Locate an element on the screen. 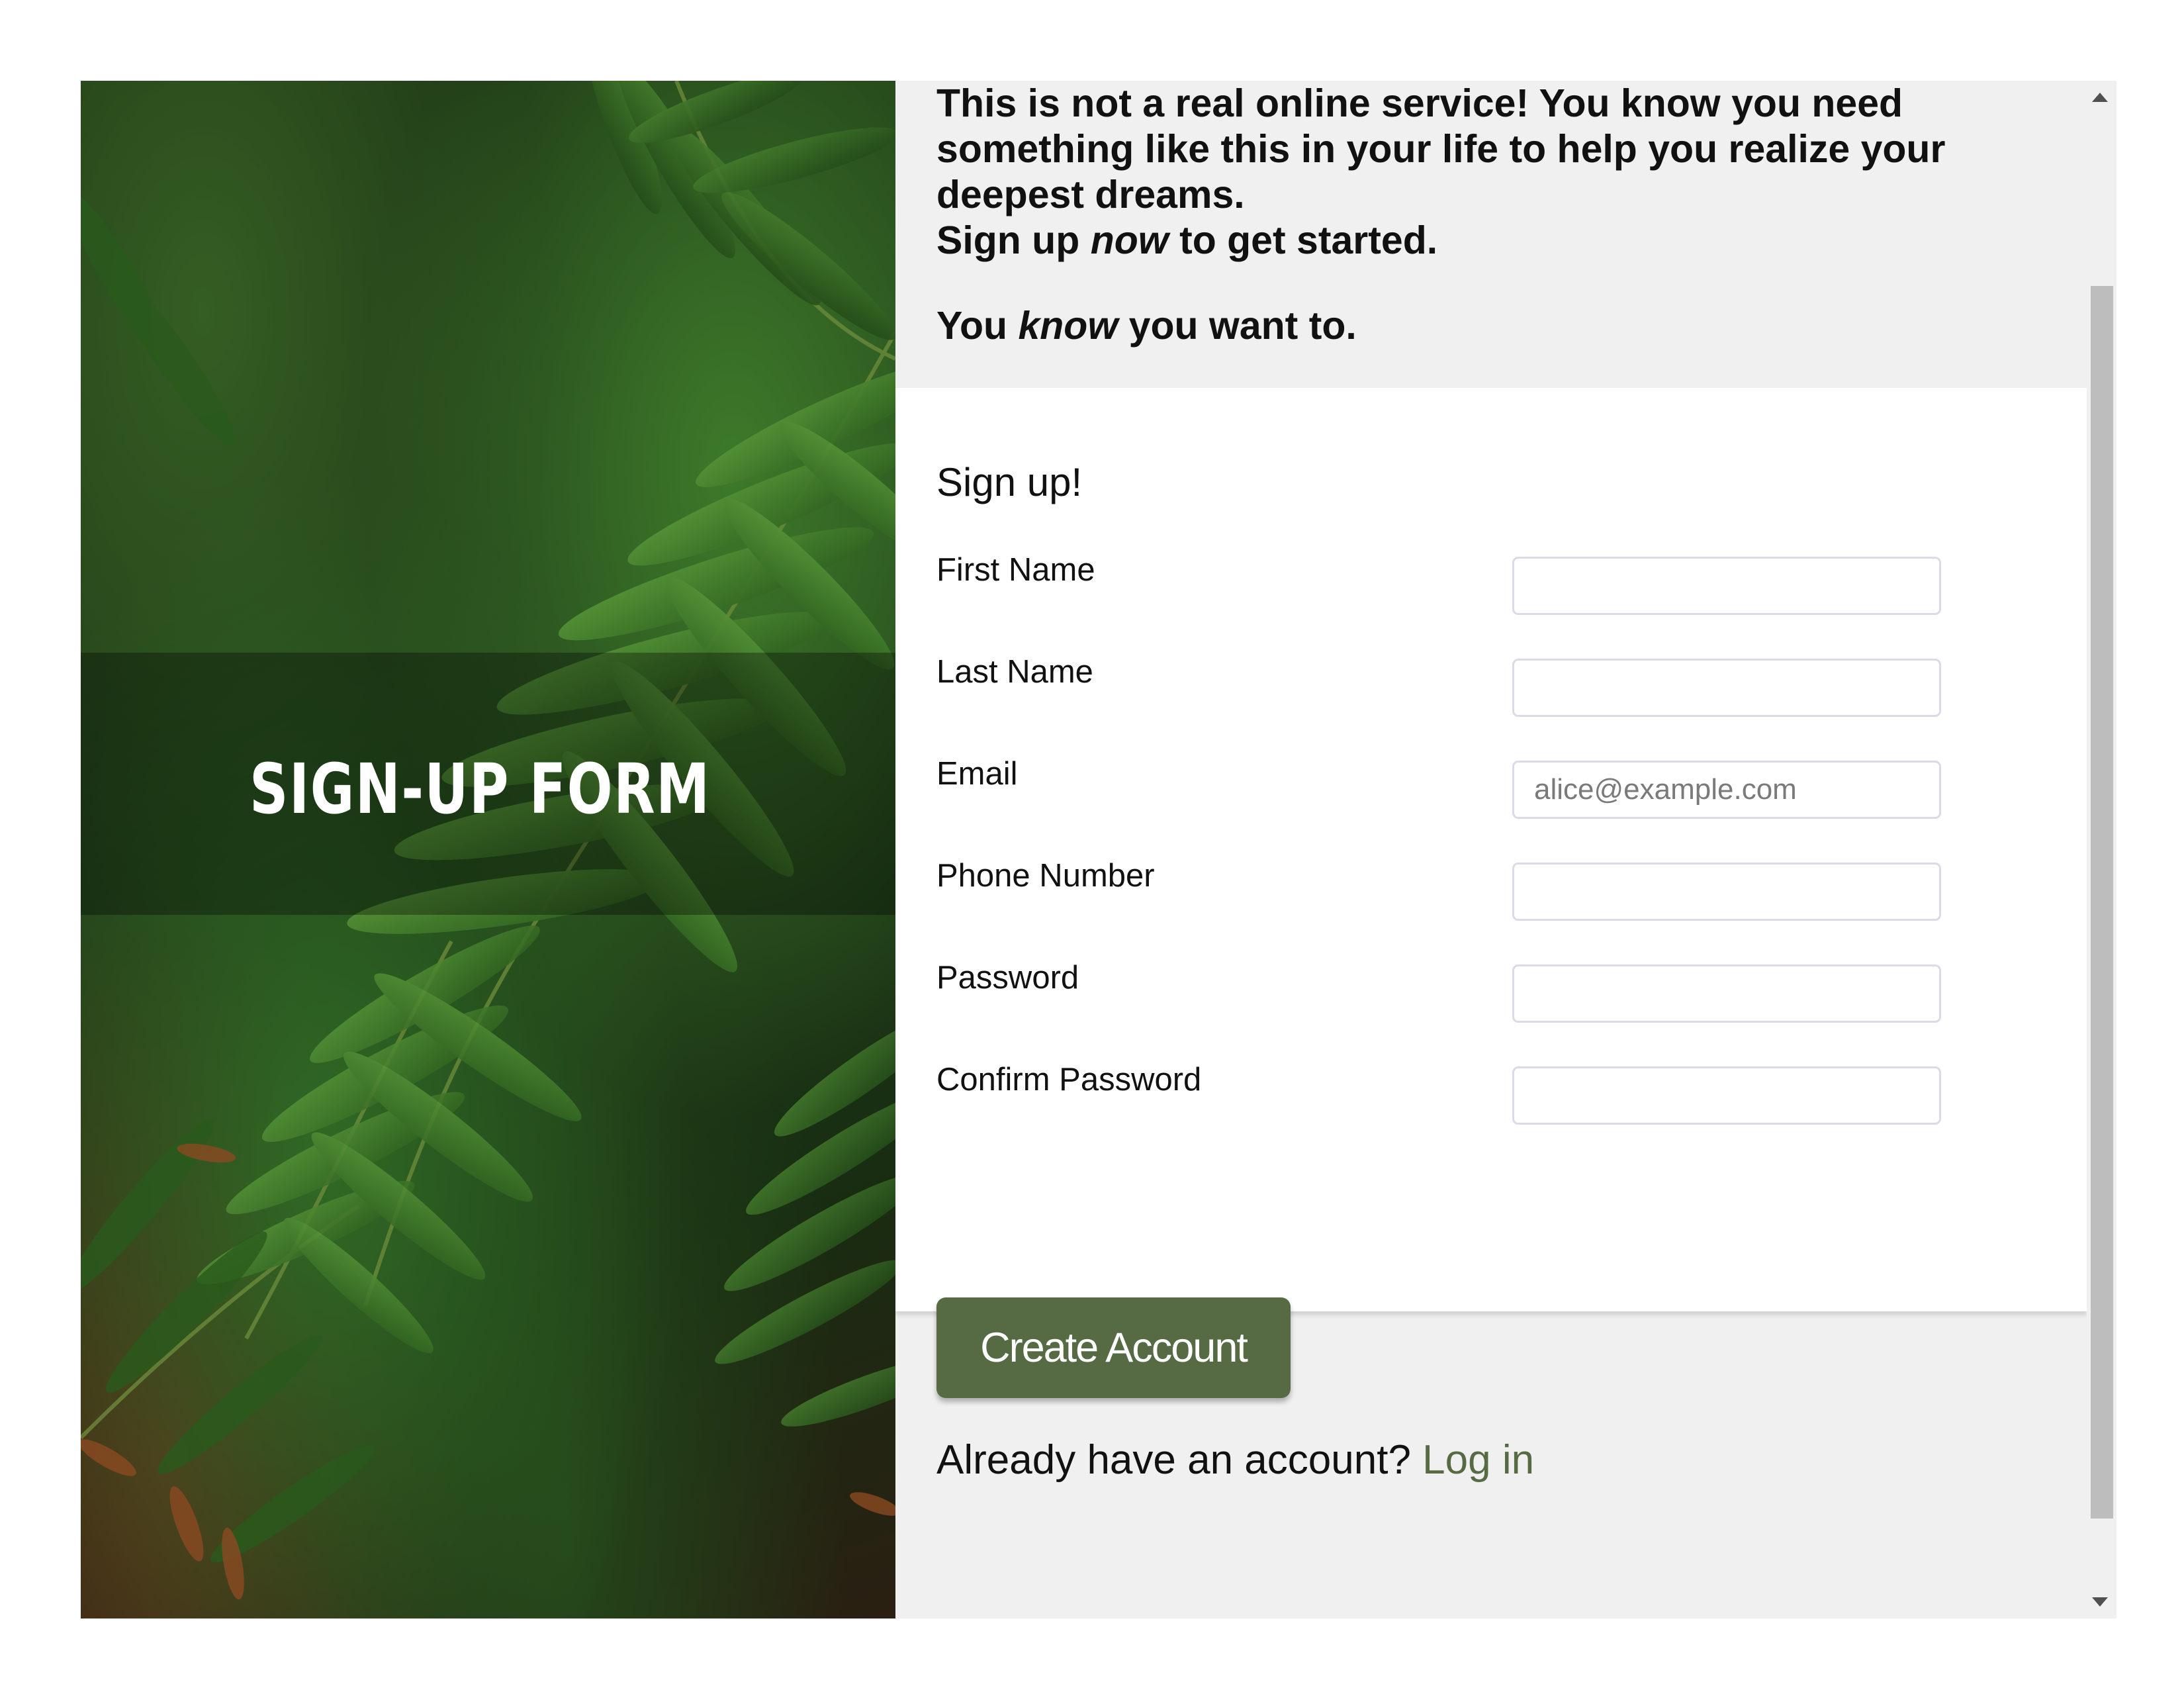 The height and width of the screenshot is (1688, 2184). scrollbar-thumb is located at coordinates (2102, 902).